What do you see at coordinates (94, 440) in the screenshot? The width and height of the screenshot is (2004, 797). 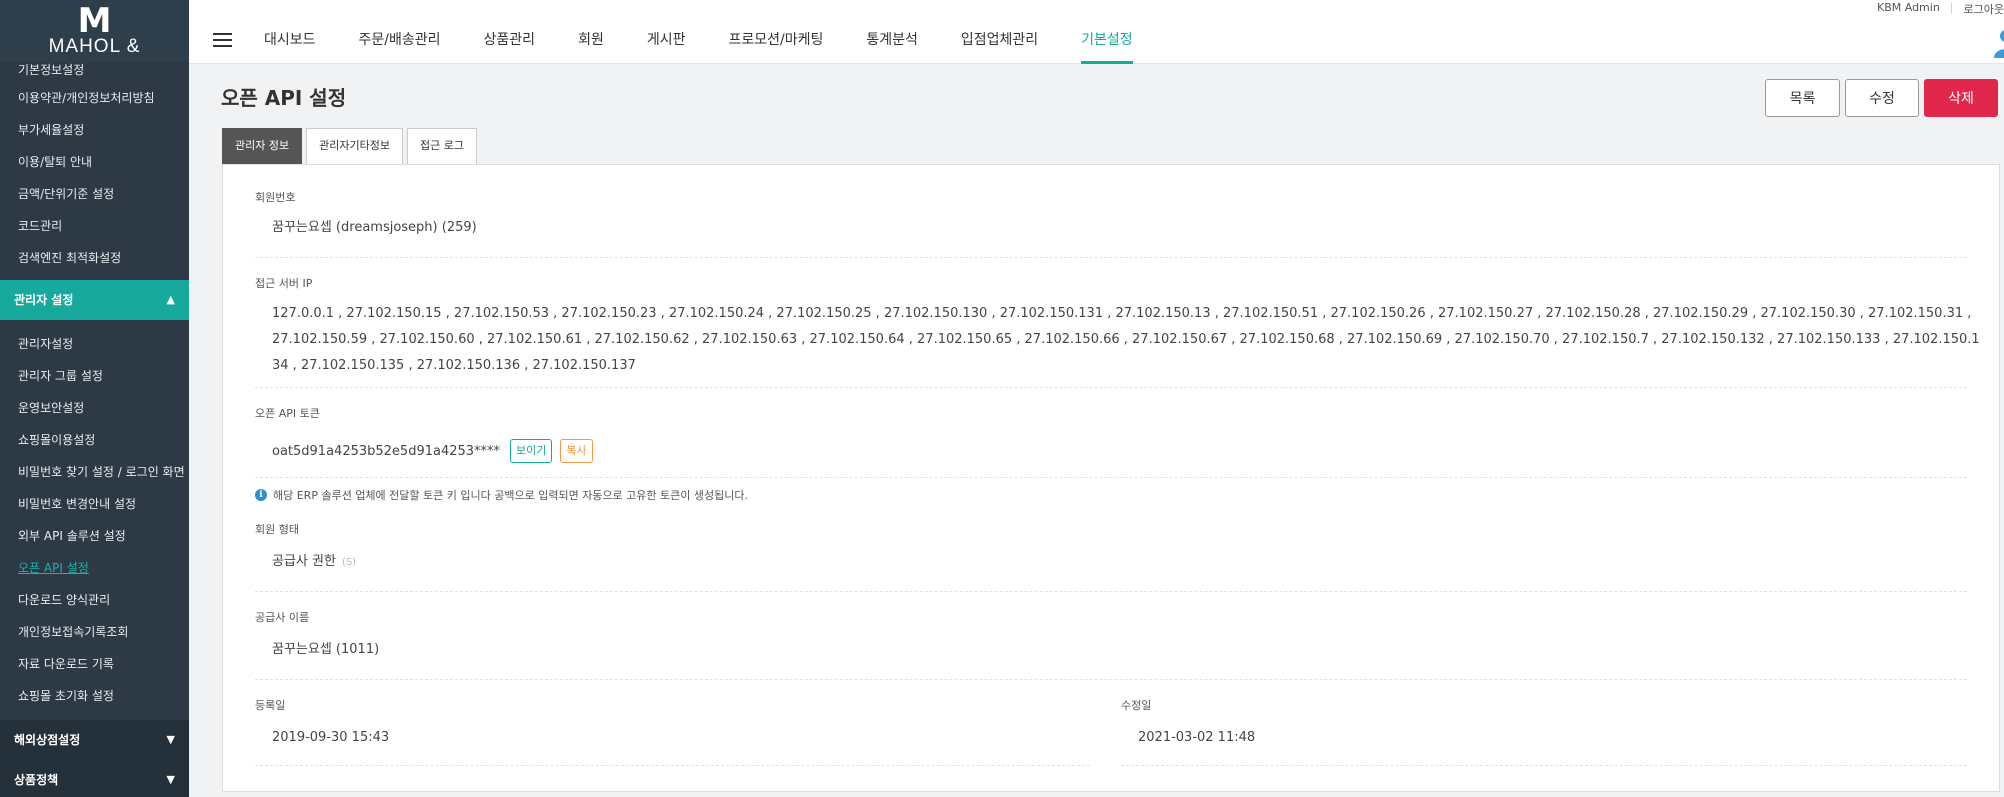 I see `sidebar-item-mall-use: 쇼핑몰이용설정` at bounding box center [94, 440].